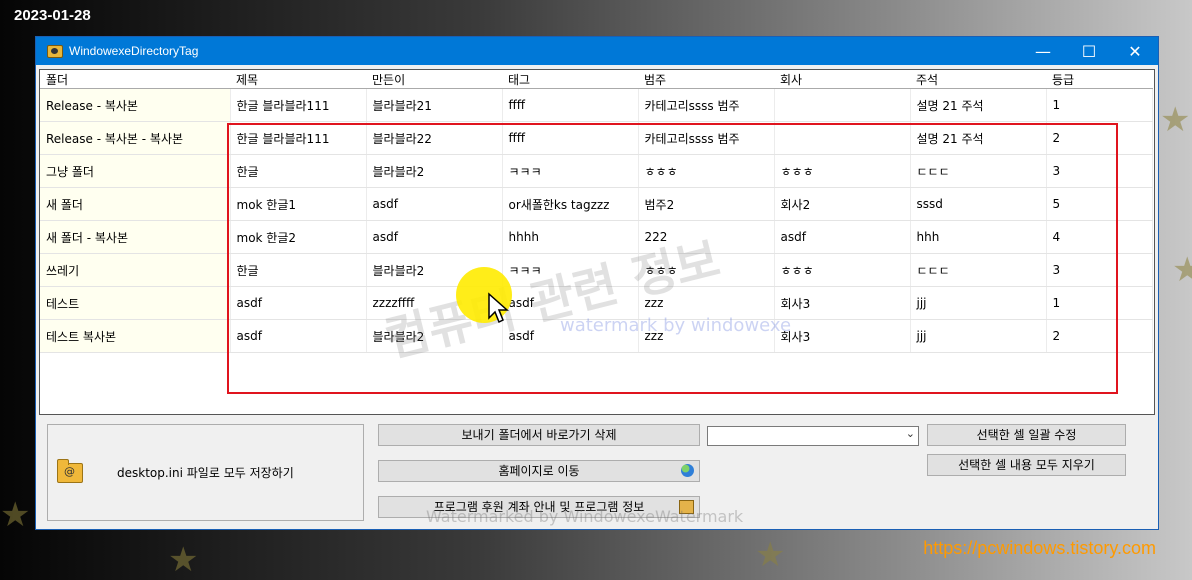  I want to click on column-header-company: 회사, so click(842, 79).